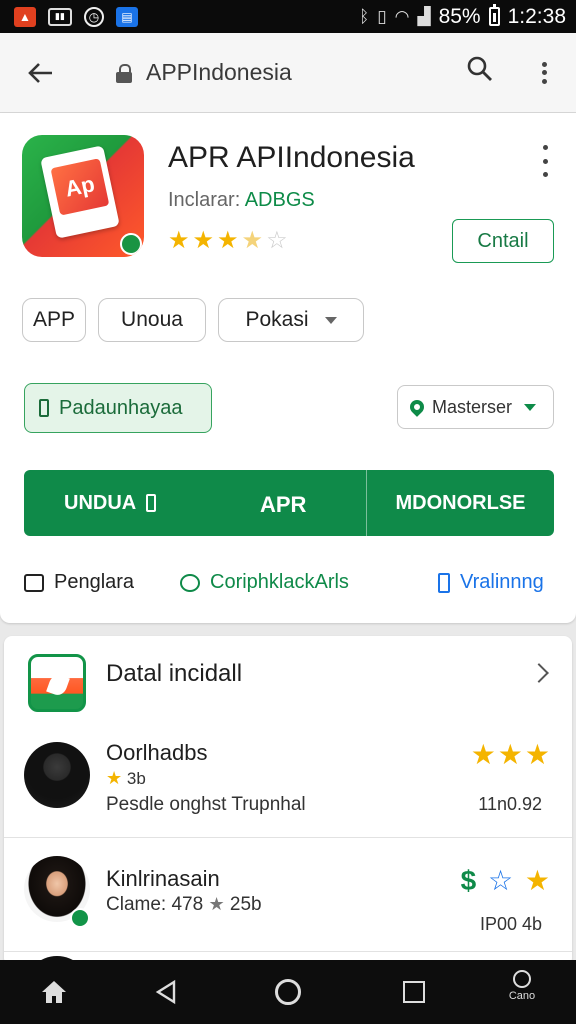 This screenshot has height=1024, width=576. I want to click on status-bar: ▲ ▮▮ ◷ ▤ ᛒ ▯ ◠ ▟ 85% 1:2:38, so click(288, 16).